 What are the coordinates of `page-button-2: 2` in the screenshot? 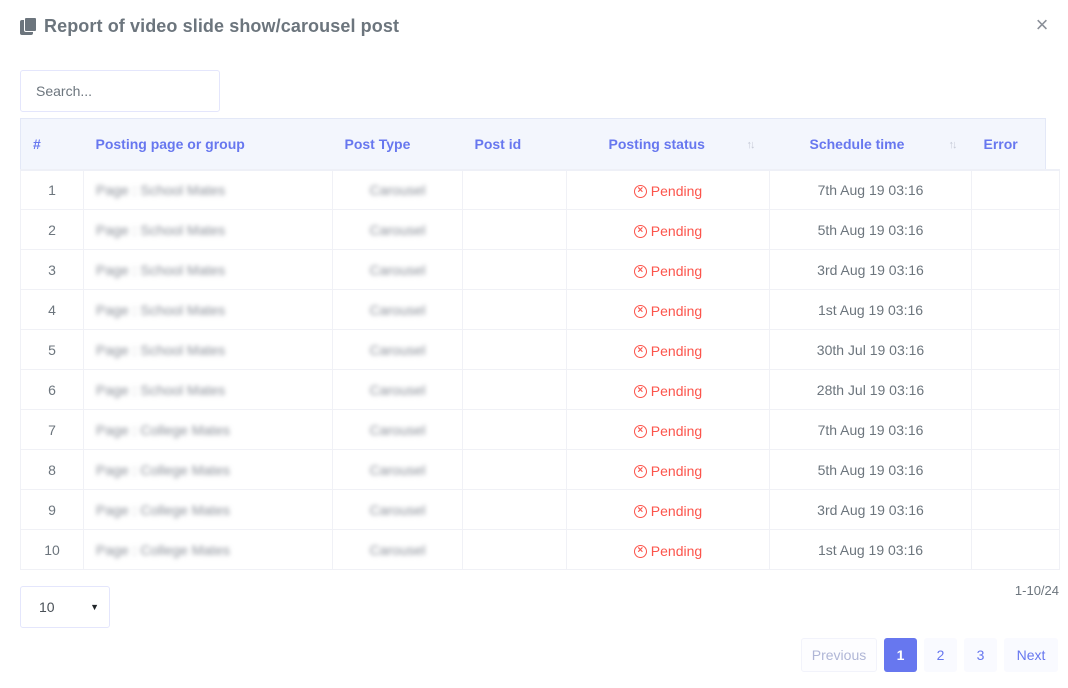 It's located at (940, 655).